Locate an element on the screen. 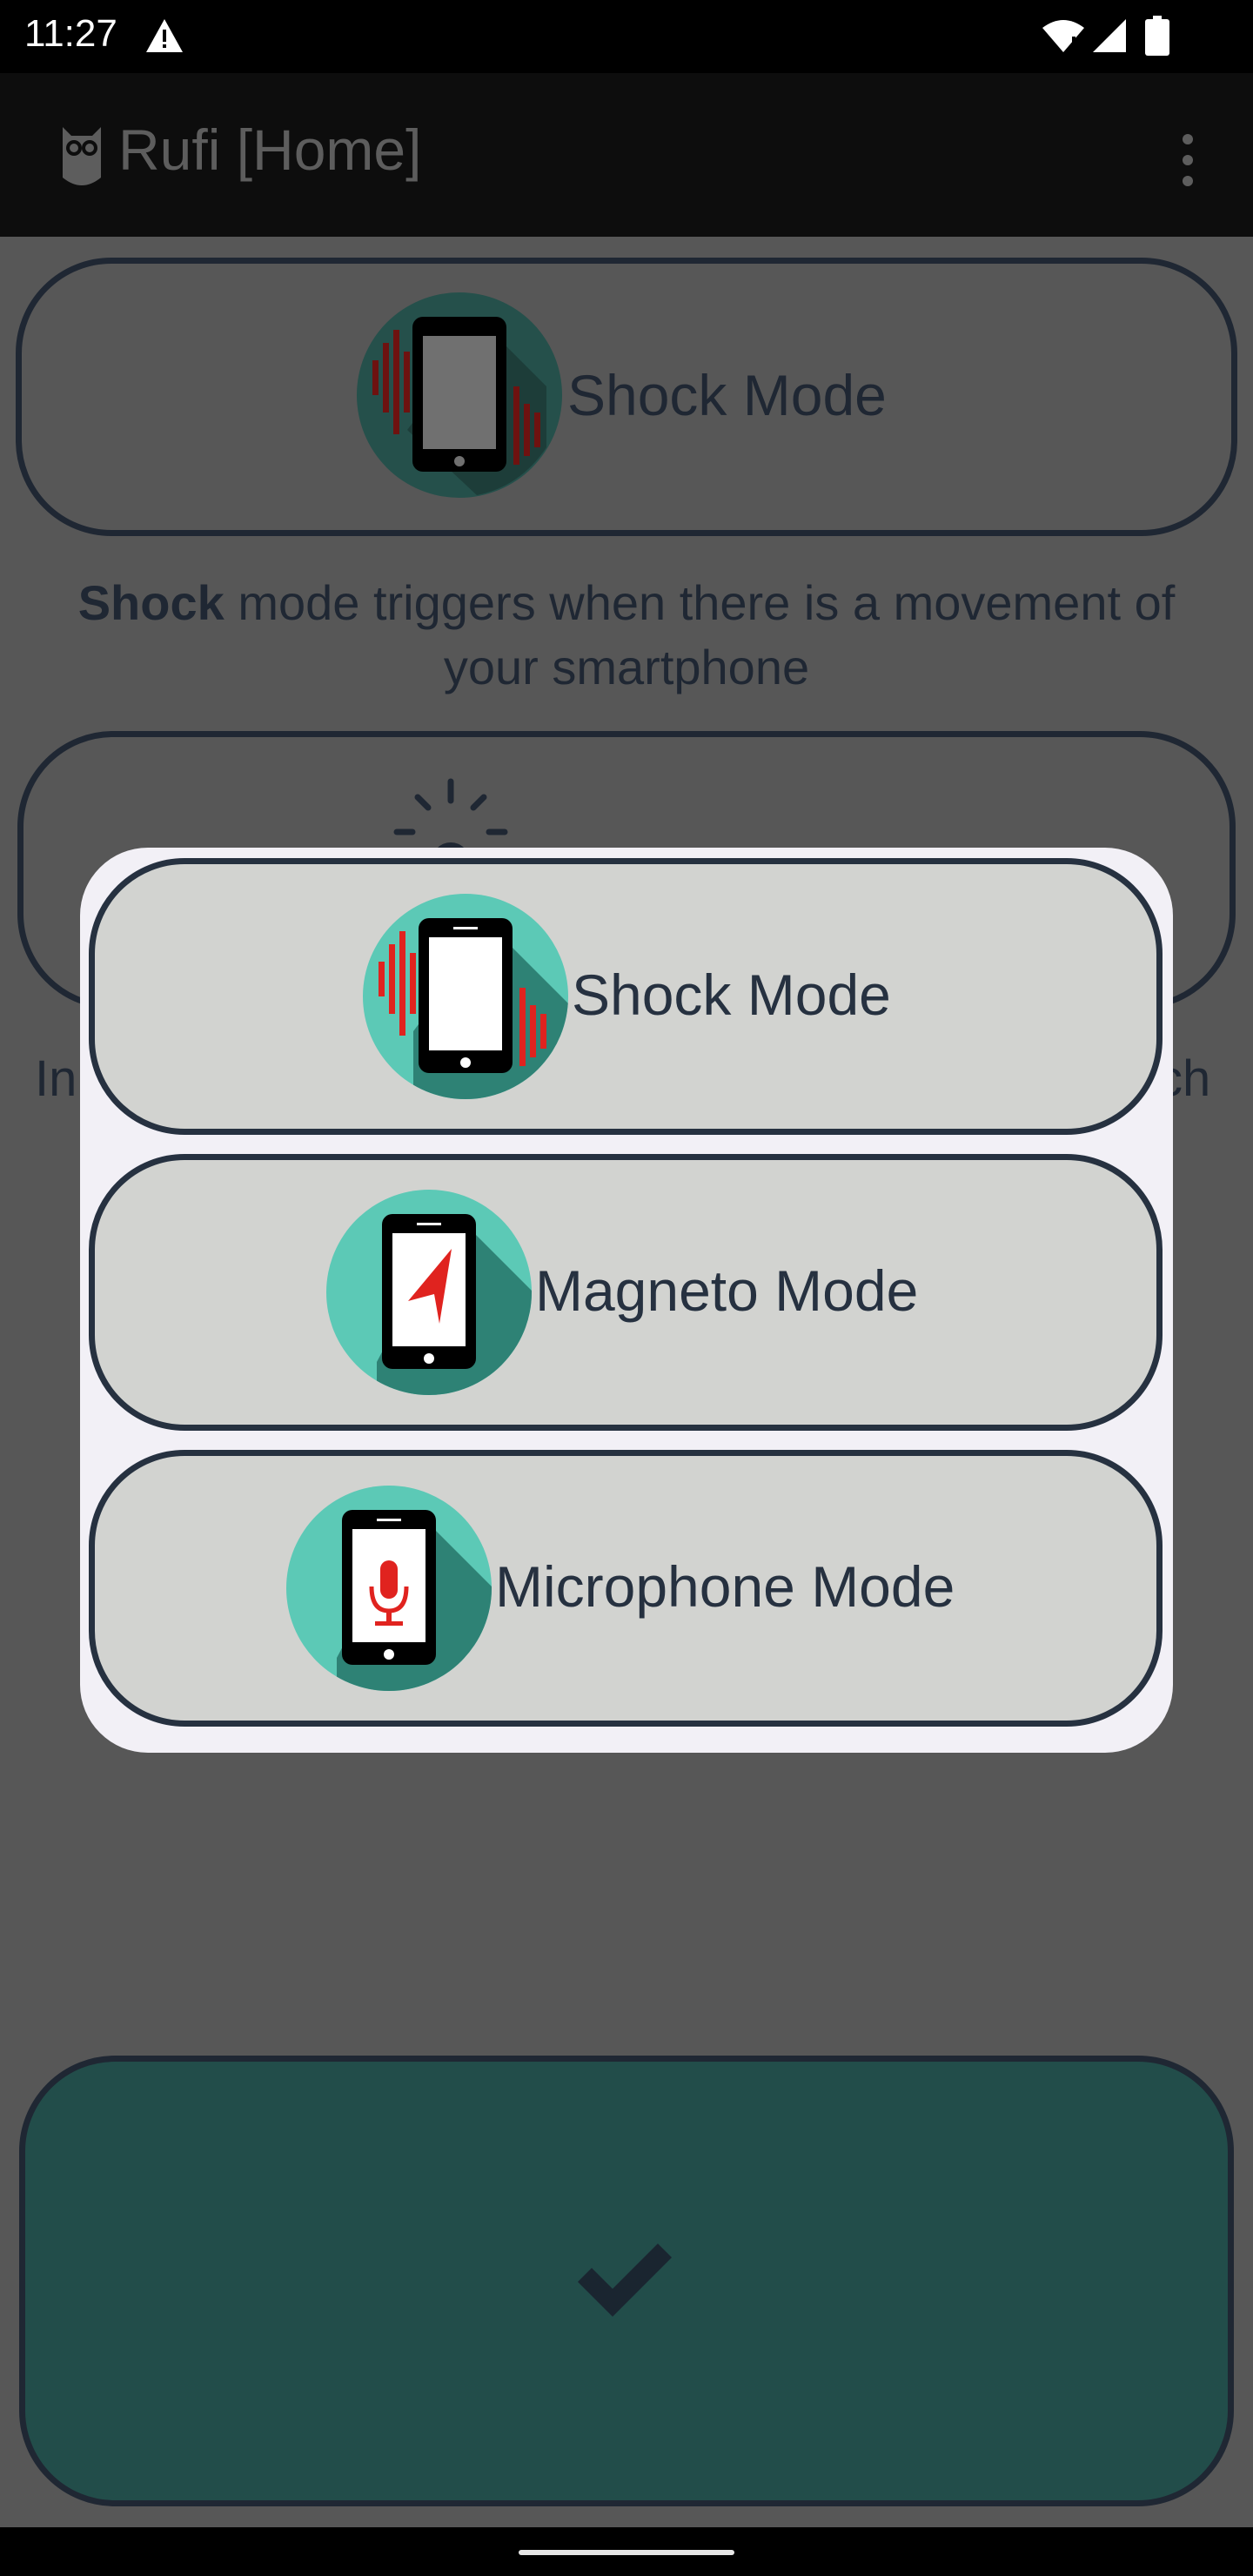 This screenshot has height=2576, width=1253. app-title: Rufi [Home] is located at coordinates (270, 150).